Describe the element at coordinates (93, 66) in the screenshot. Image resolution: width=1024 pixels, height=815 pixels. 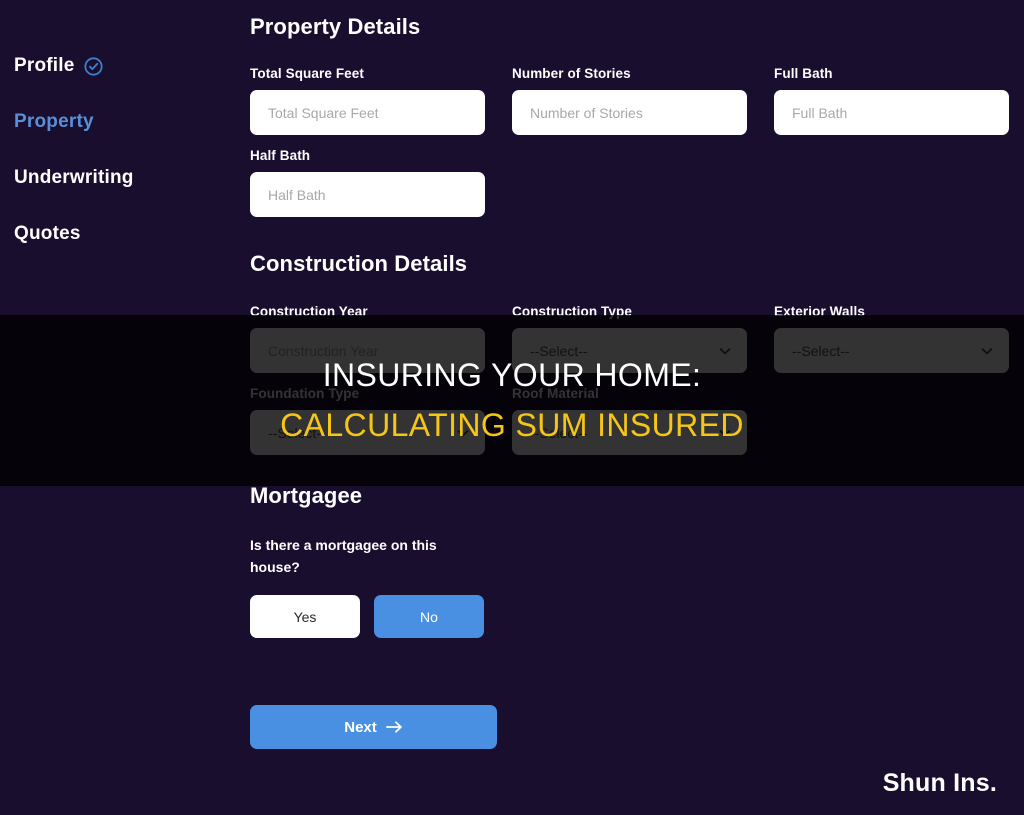
I see `check-circle-icon` at that location.